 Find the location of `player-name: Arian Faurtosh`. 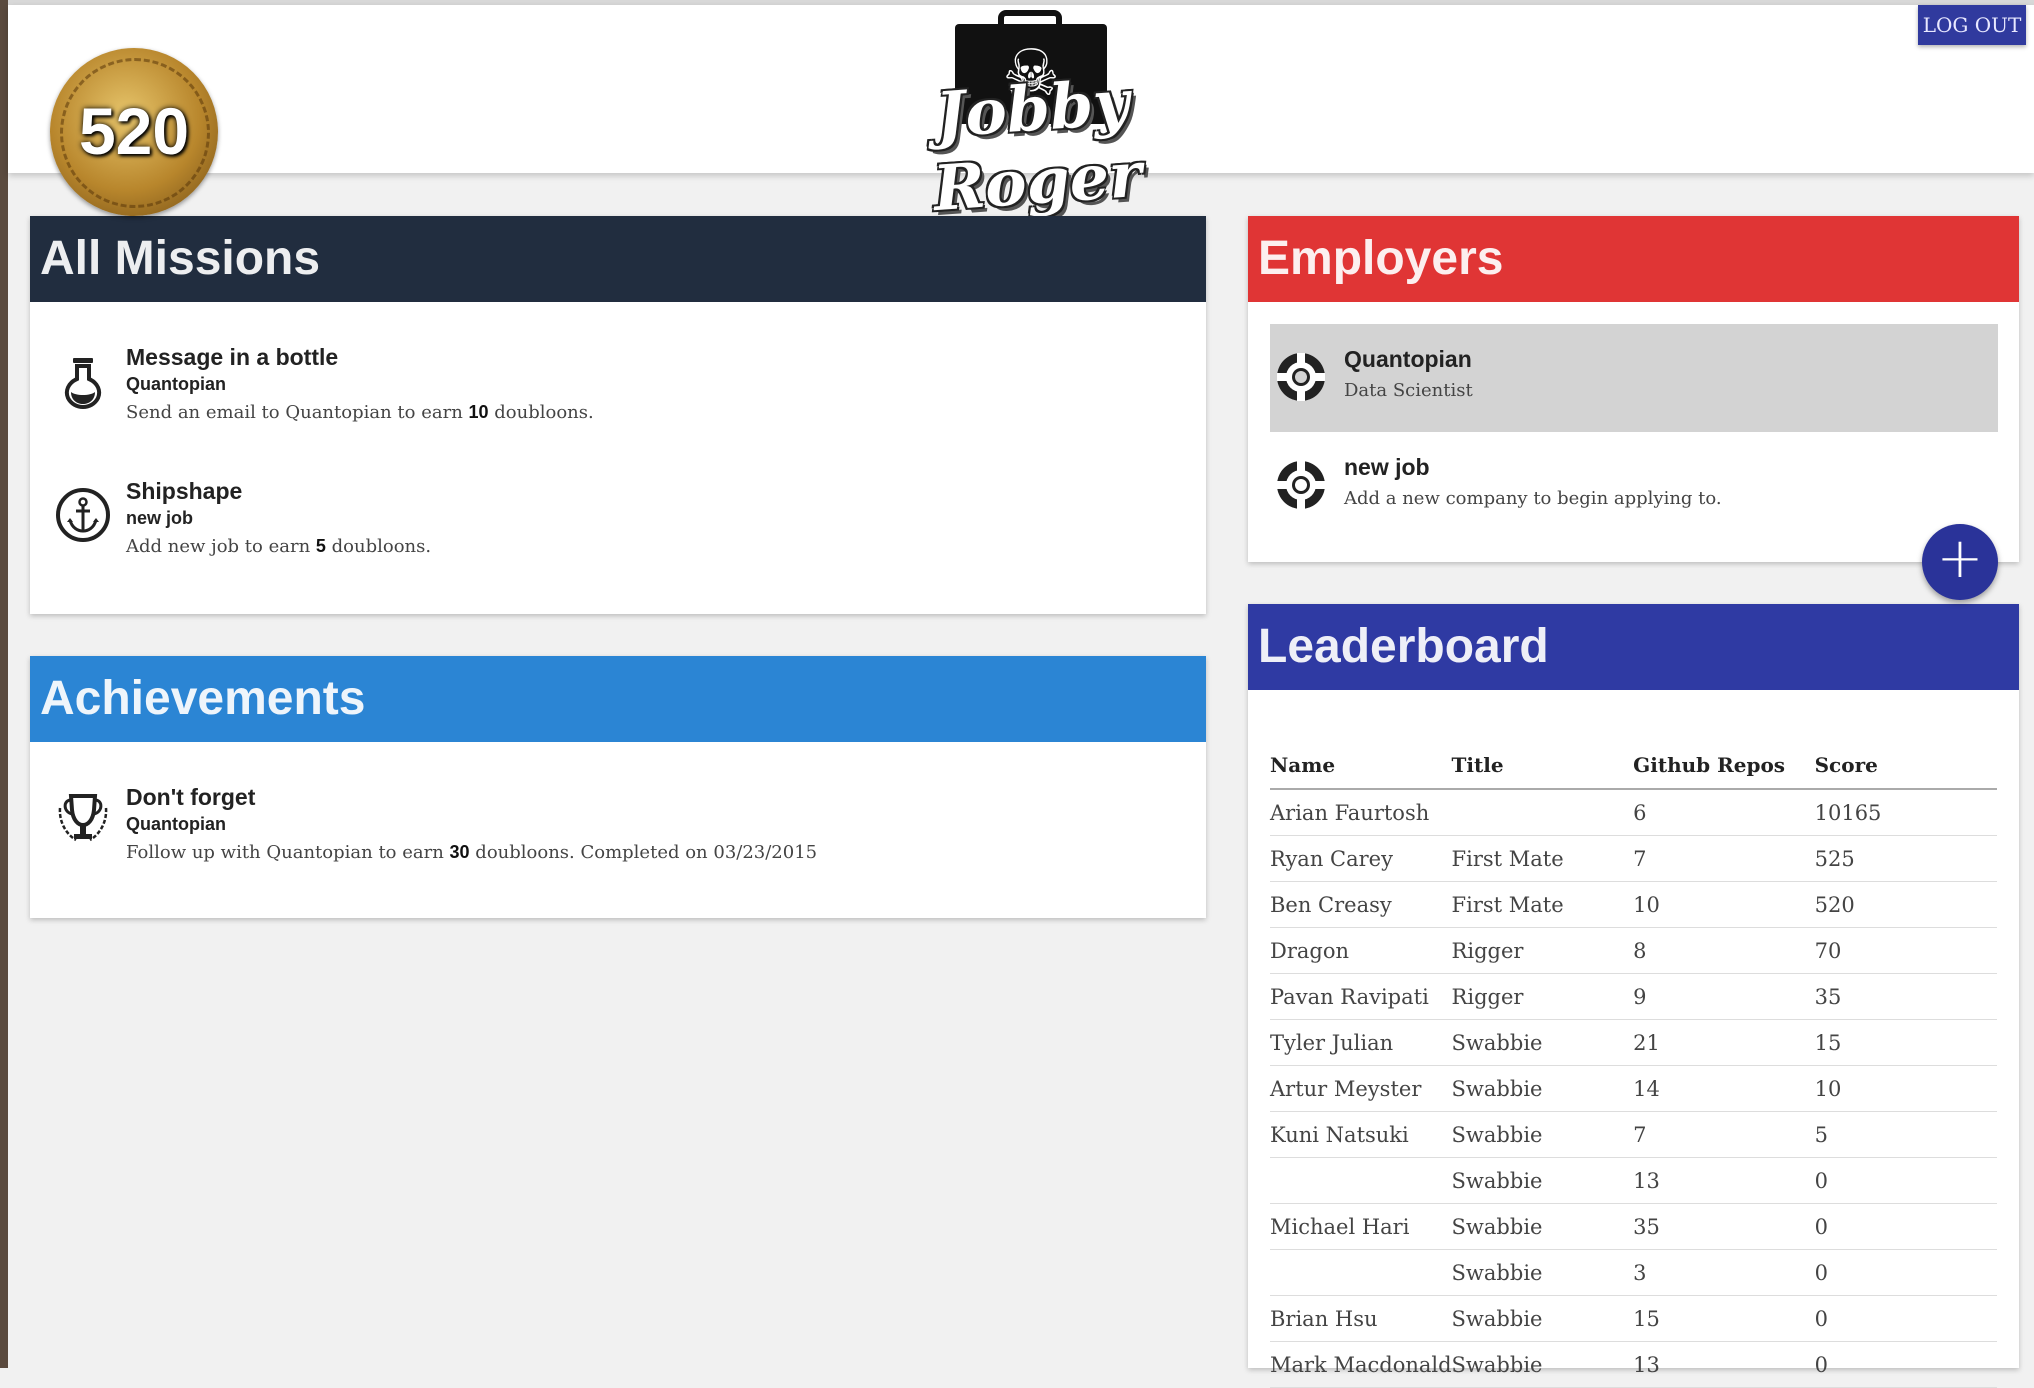

player-name: Arian Faurtosh is located at coordinates (1361, 812).